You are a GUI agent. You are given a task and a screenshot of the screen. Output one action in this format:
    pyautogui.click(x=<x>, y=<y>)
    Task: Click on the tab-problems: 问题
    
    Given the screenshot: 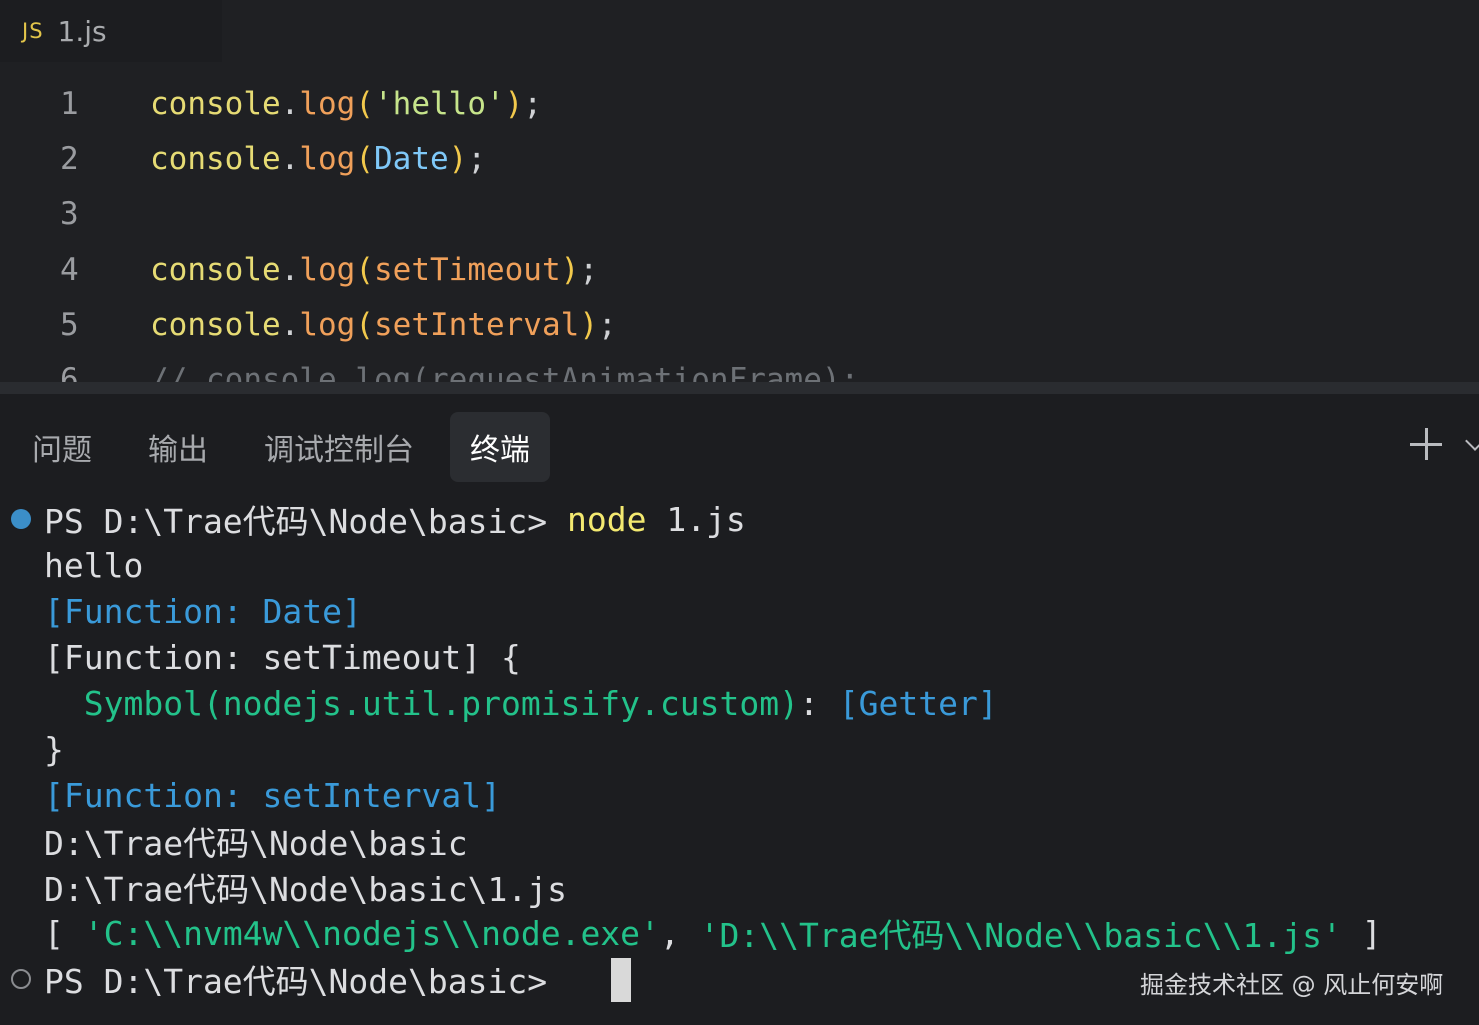 What is the action you would take?
    pyautogui.click(x=62, y=447)
    